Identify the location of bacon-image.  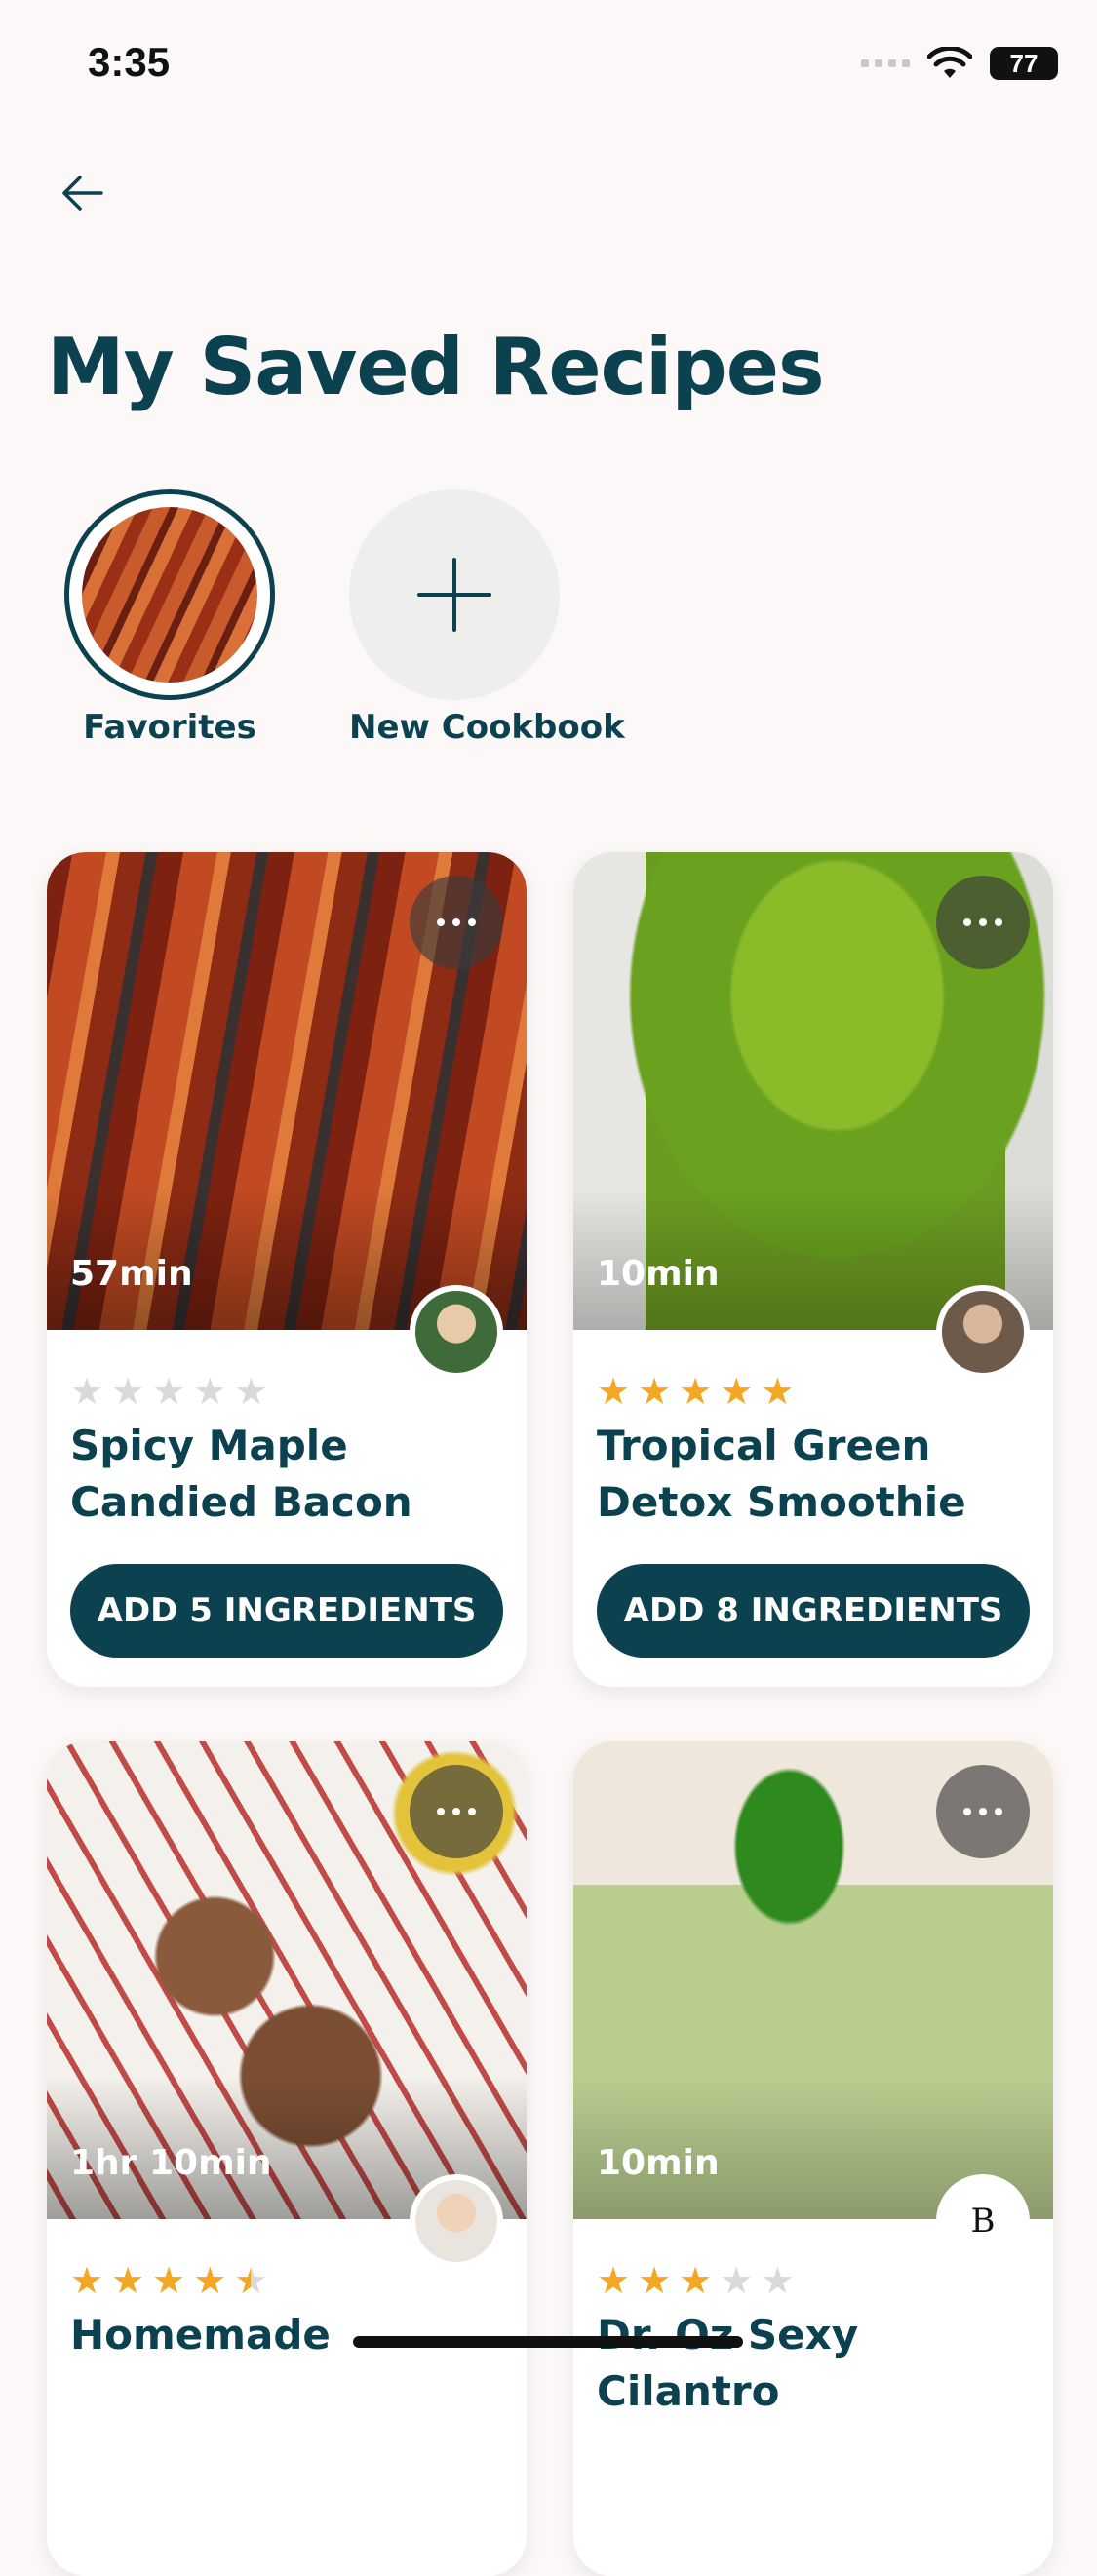
(169, 595).